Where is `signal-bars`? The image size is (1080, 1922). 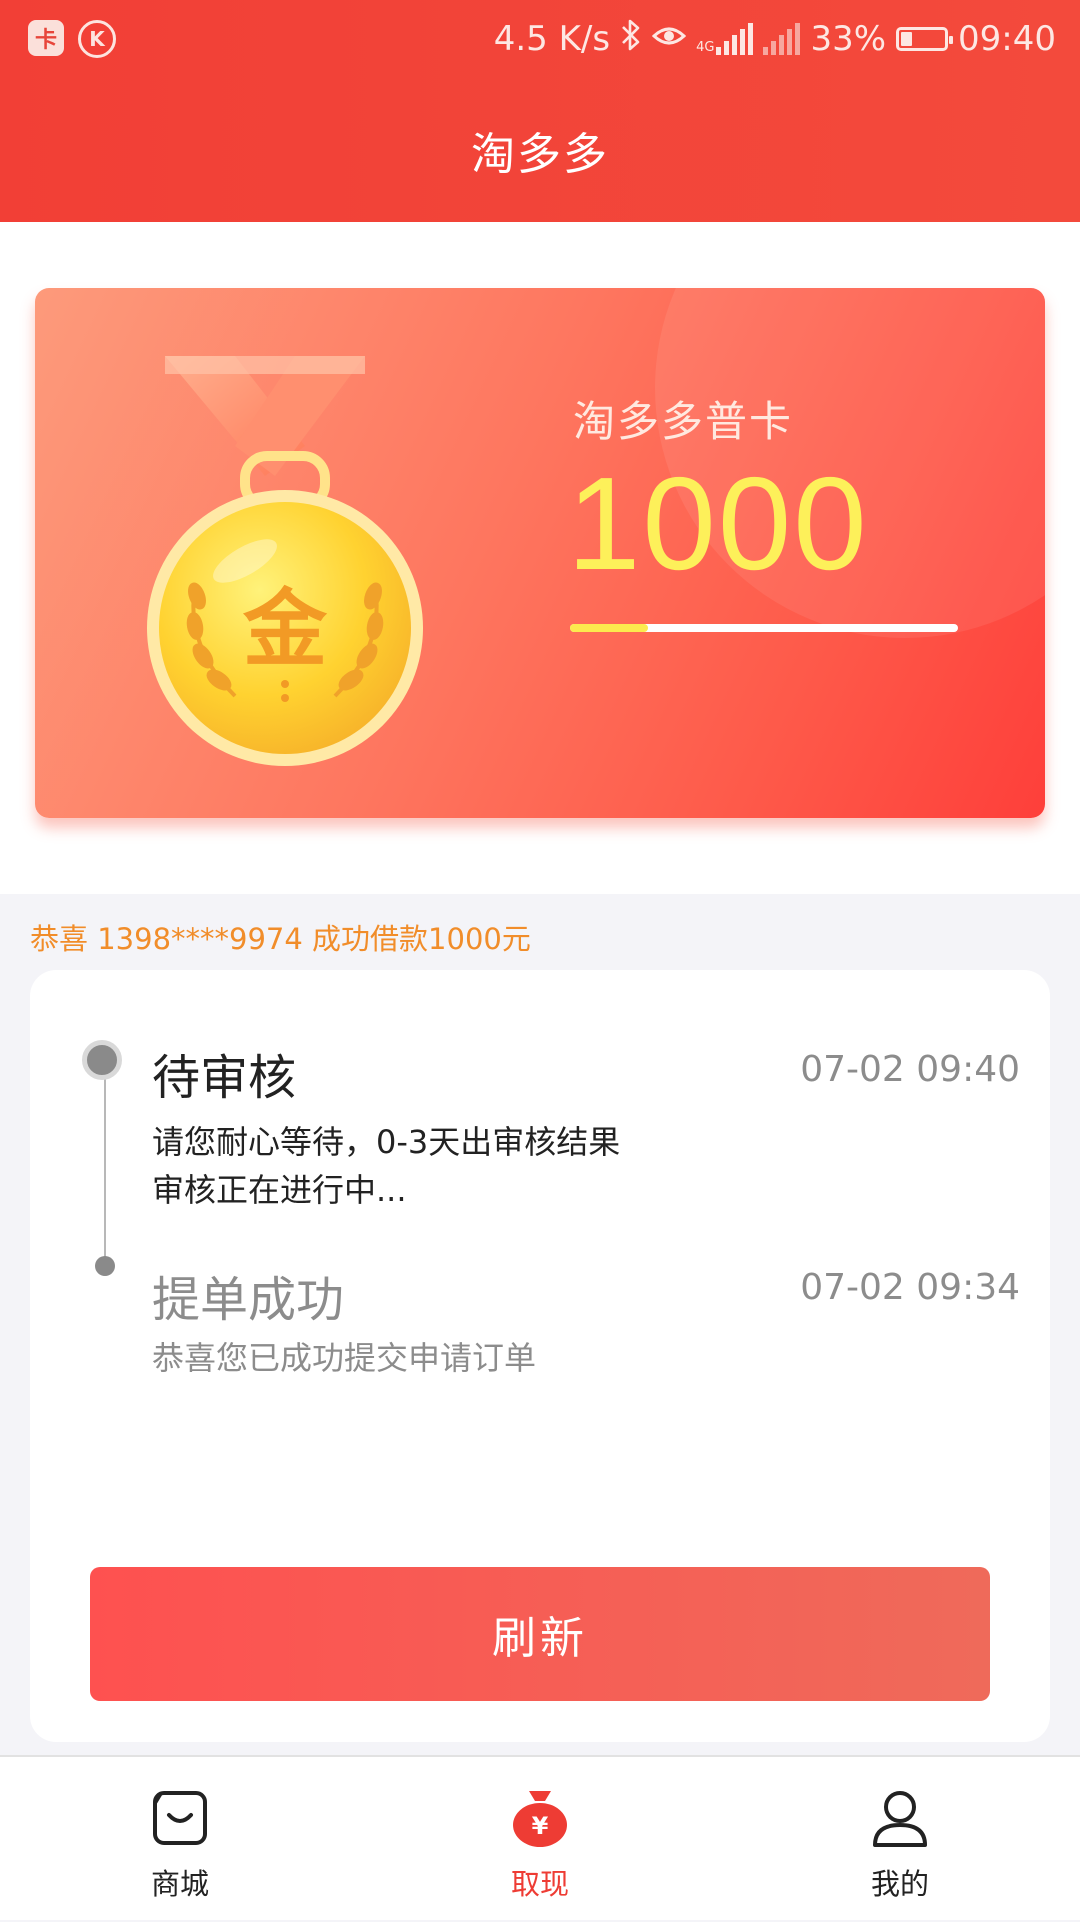 signal-bars is located at coordinates (735, 39).